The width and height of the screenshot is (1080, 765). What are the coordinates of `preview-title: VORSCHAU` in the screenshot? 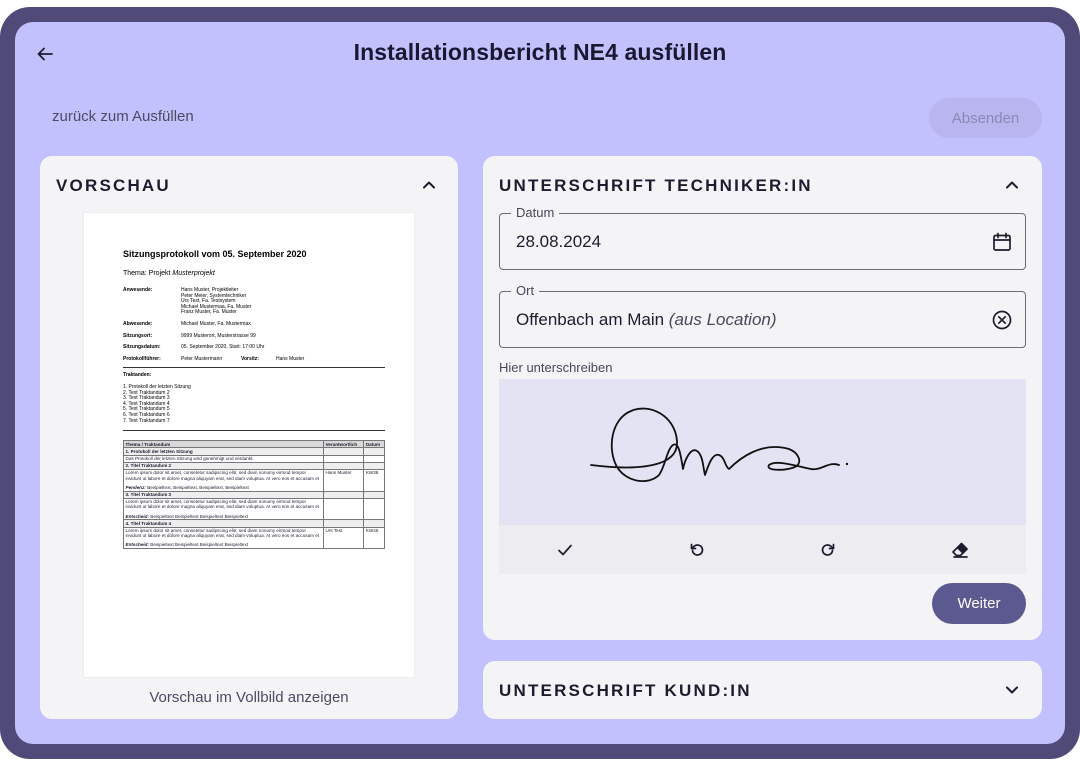 It's located at (113, 185).